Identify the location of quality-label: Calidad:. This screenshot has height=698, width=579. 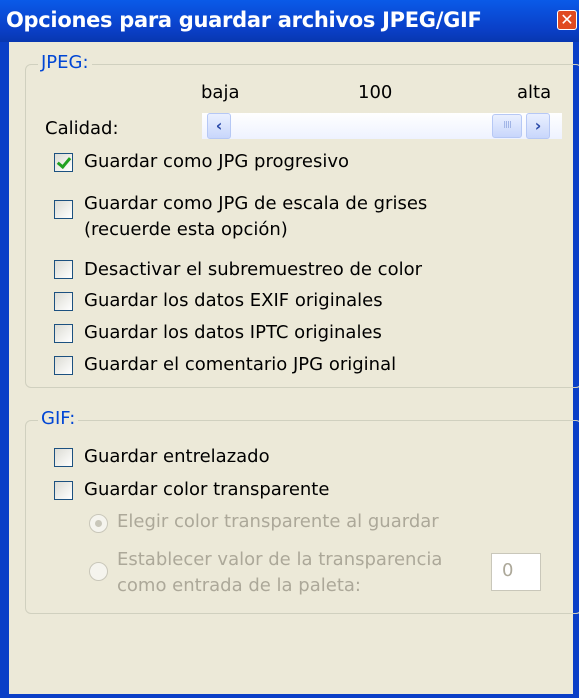
(82, 128).